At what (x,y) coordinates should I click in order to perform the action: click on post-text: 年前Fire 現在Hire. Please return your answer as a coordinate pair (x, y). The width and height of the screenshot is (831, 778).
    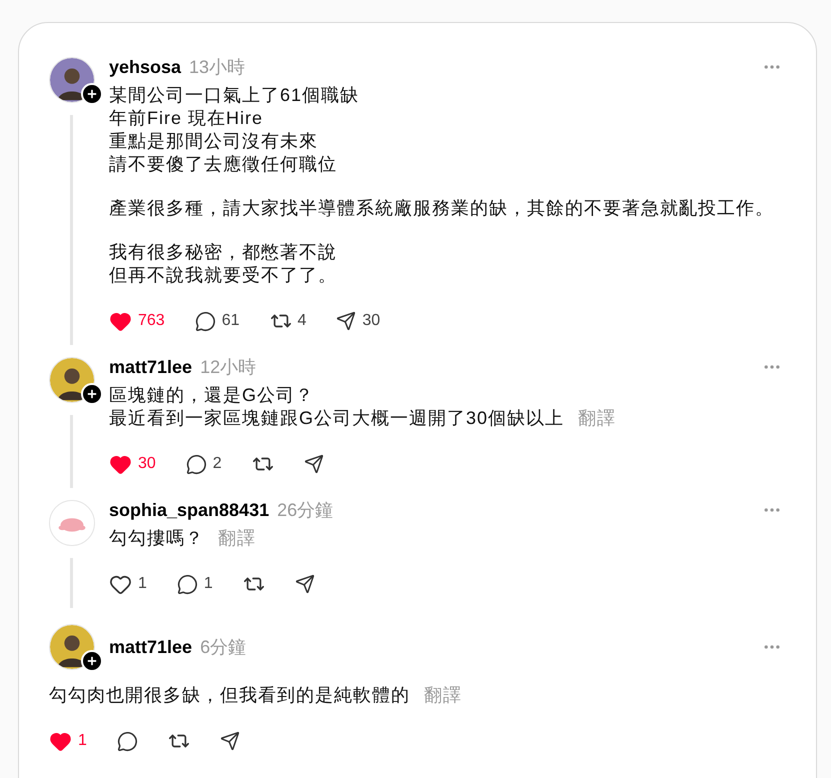
    Looking at the image, I should click on (186, 118).